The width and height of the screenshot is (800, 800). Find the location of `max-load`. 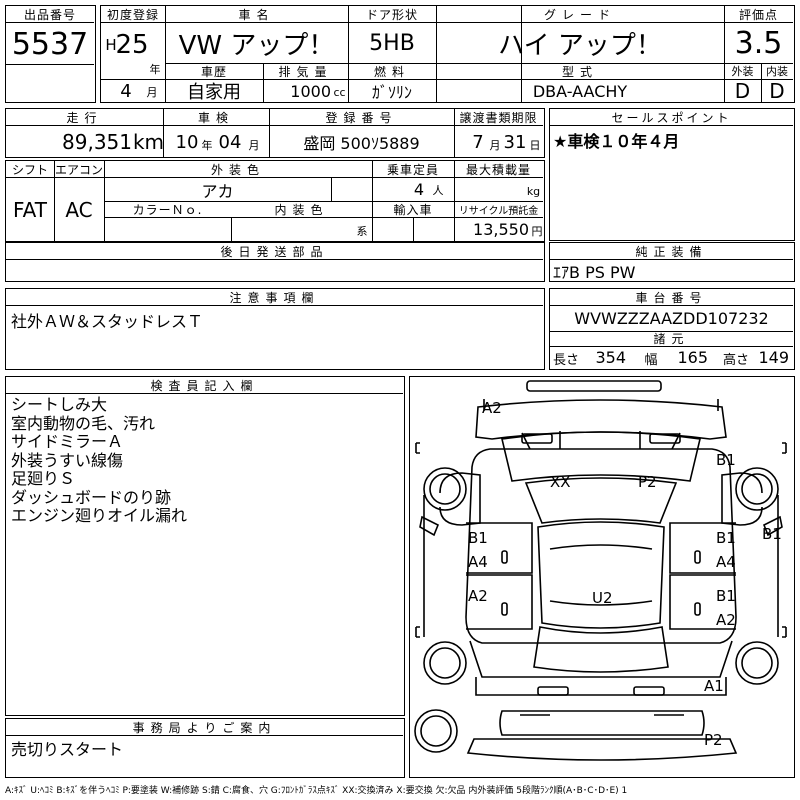

max-load is located at coordinates (489, 189).